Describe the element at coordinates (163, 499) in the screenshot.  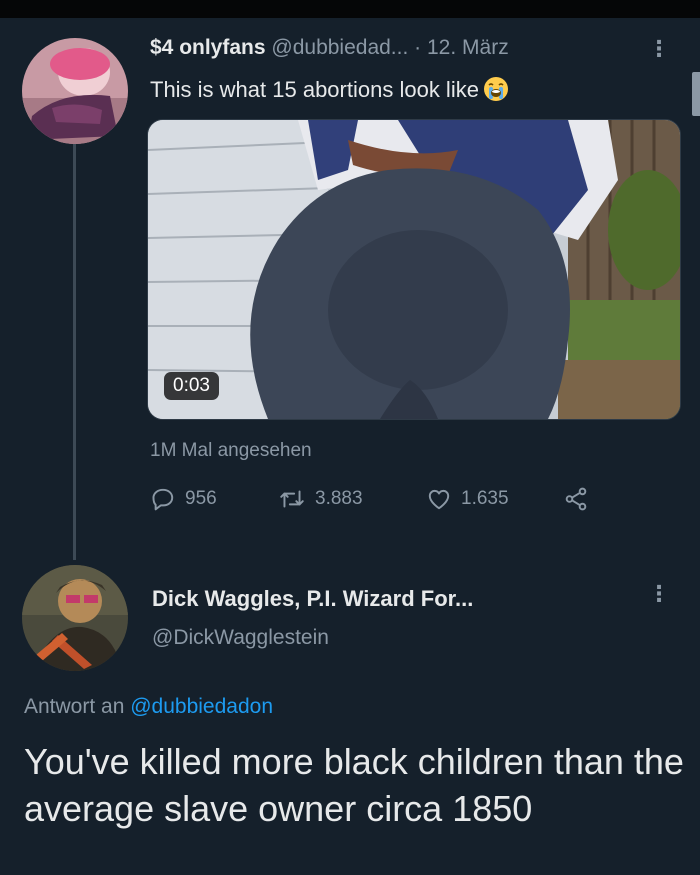
I see `reply-icon` at that location.